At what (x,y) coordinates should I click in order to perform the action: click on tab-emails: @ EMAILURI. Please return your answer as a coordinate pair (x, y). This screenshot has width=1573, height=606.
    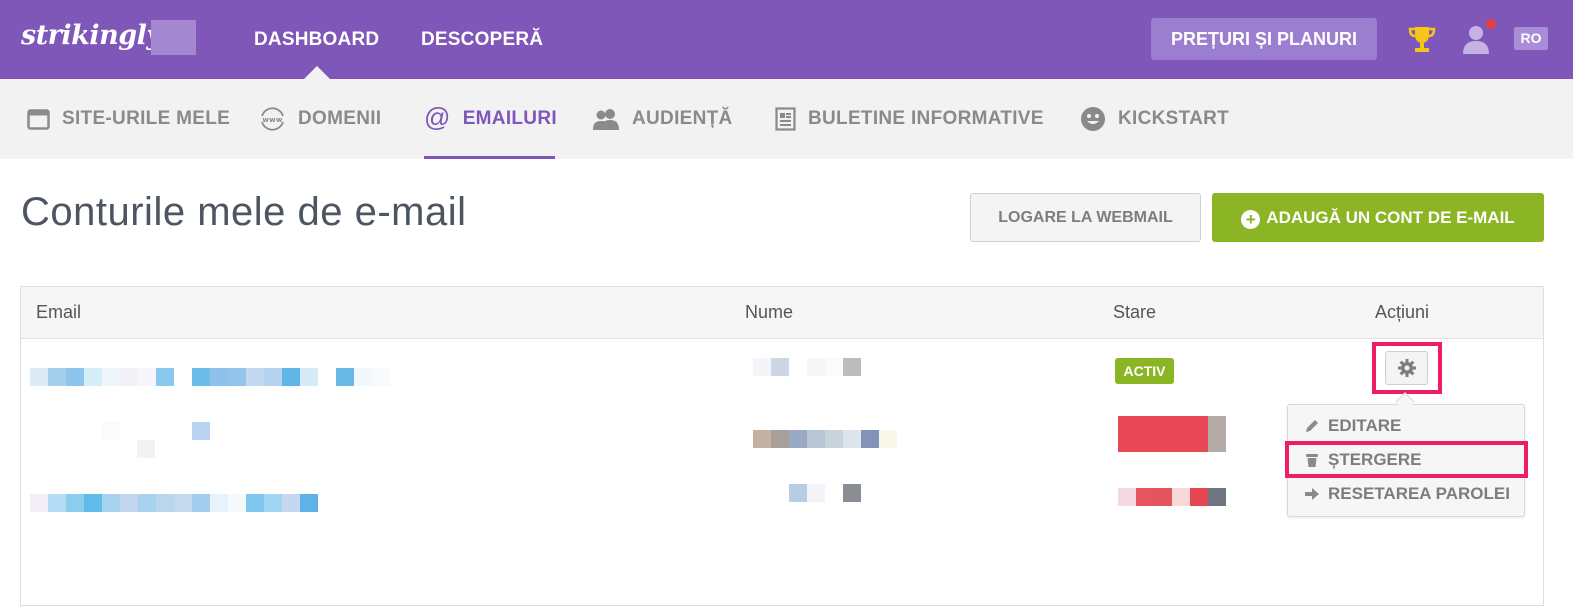
    Looking at the image, I should click on (490, 119).